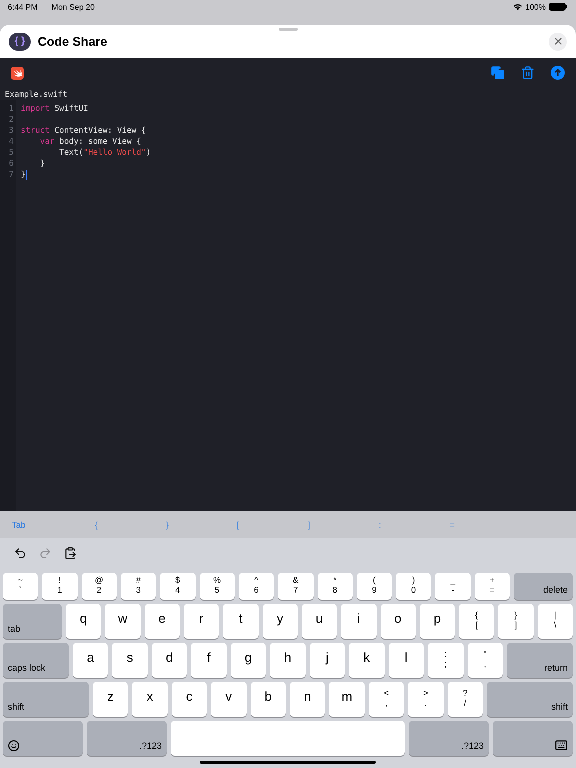 The width and height of the screenshot is (576, 768). I want to click on keyboard-key: o, so click(398, 621).